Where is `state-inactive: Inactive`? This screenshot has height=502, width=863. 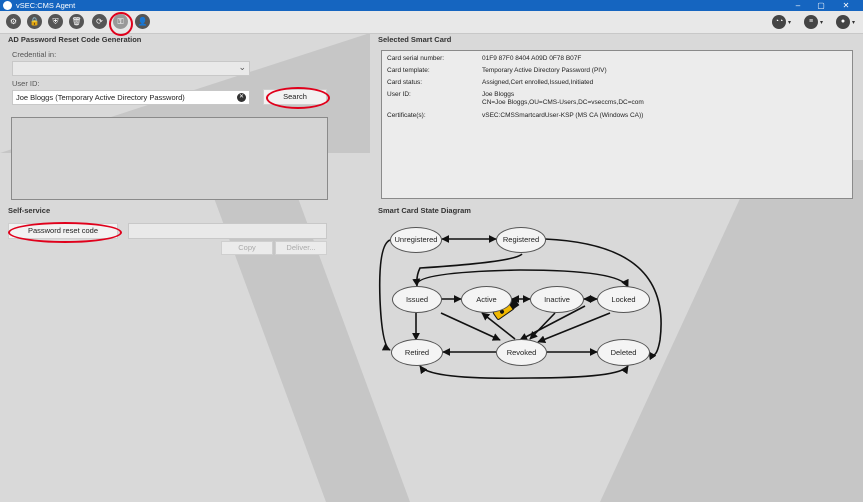 state-inactive: Inactive is located at coordinates (557, 299).